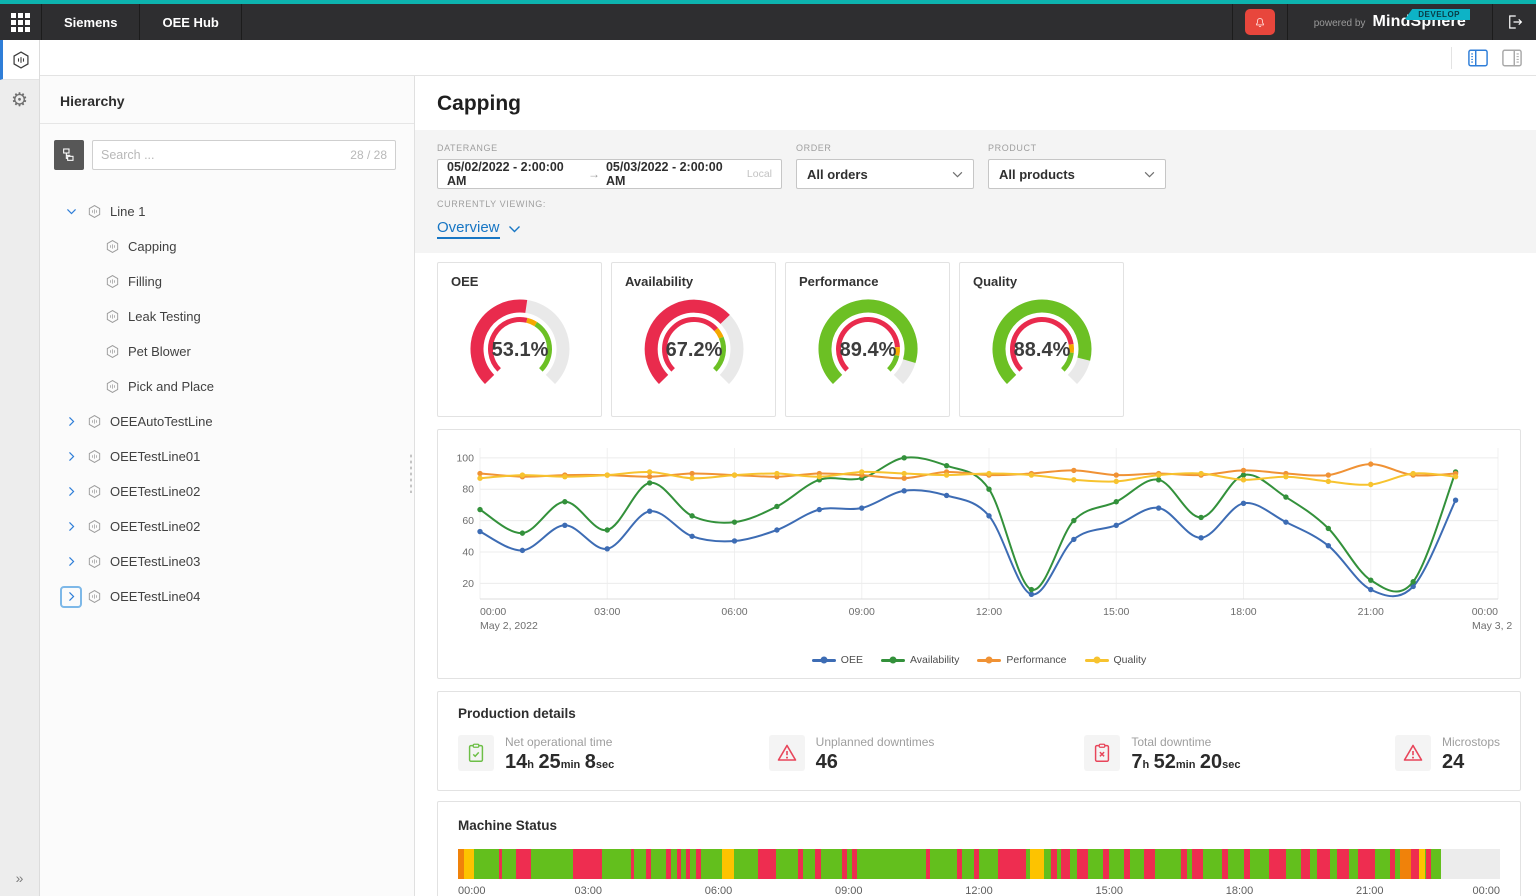  I want to click on series-line-quality, so click(967, 478).